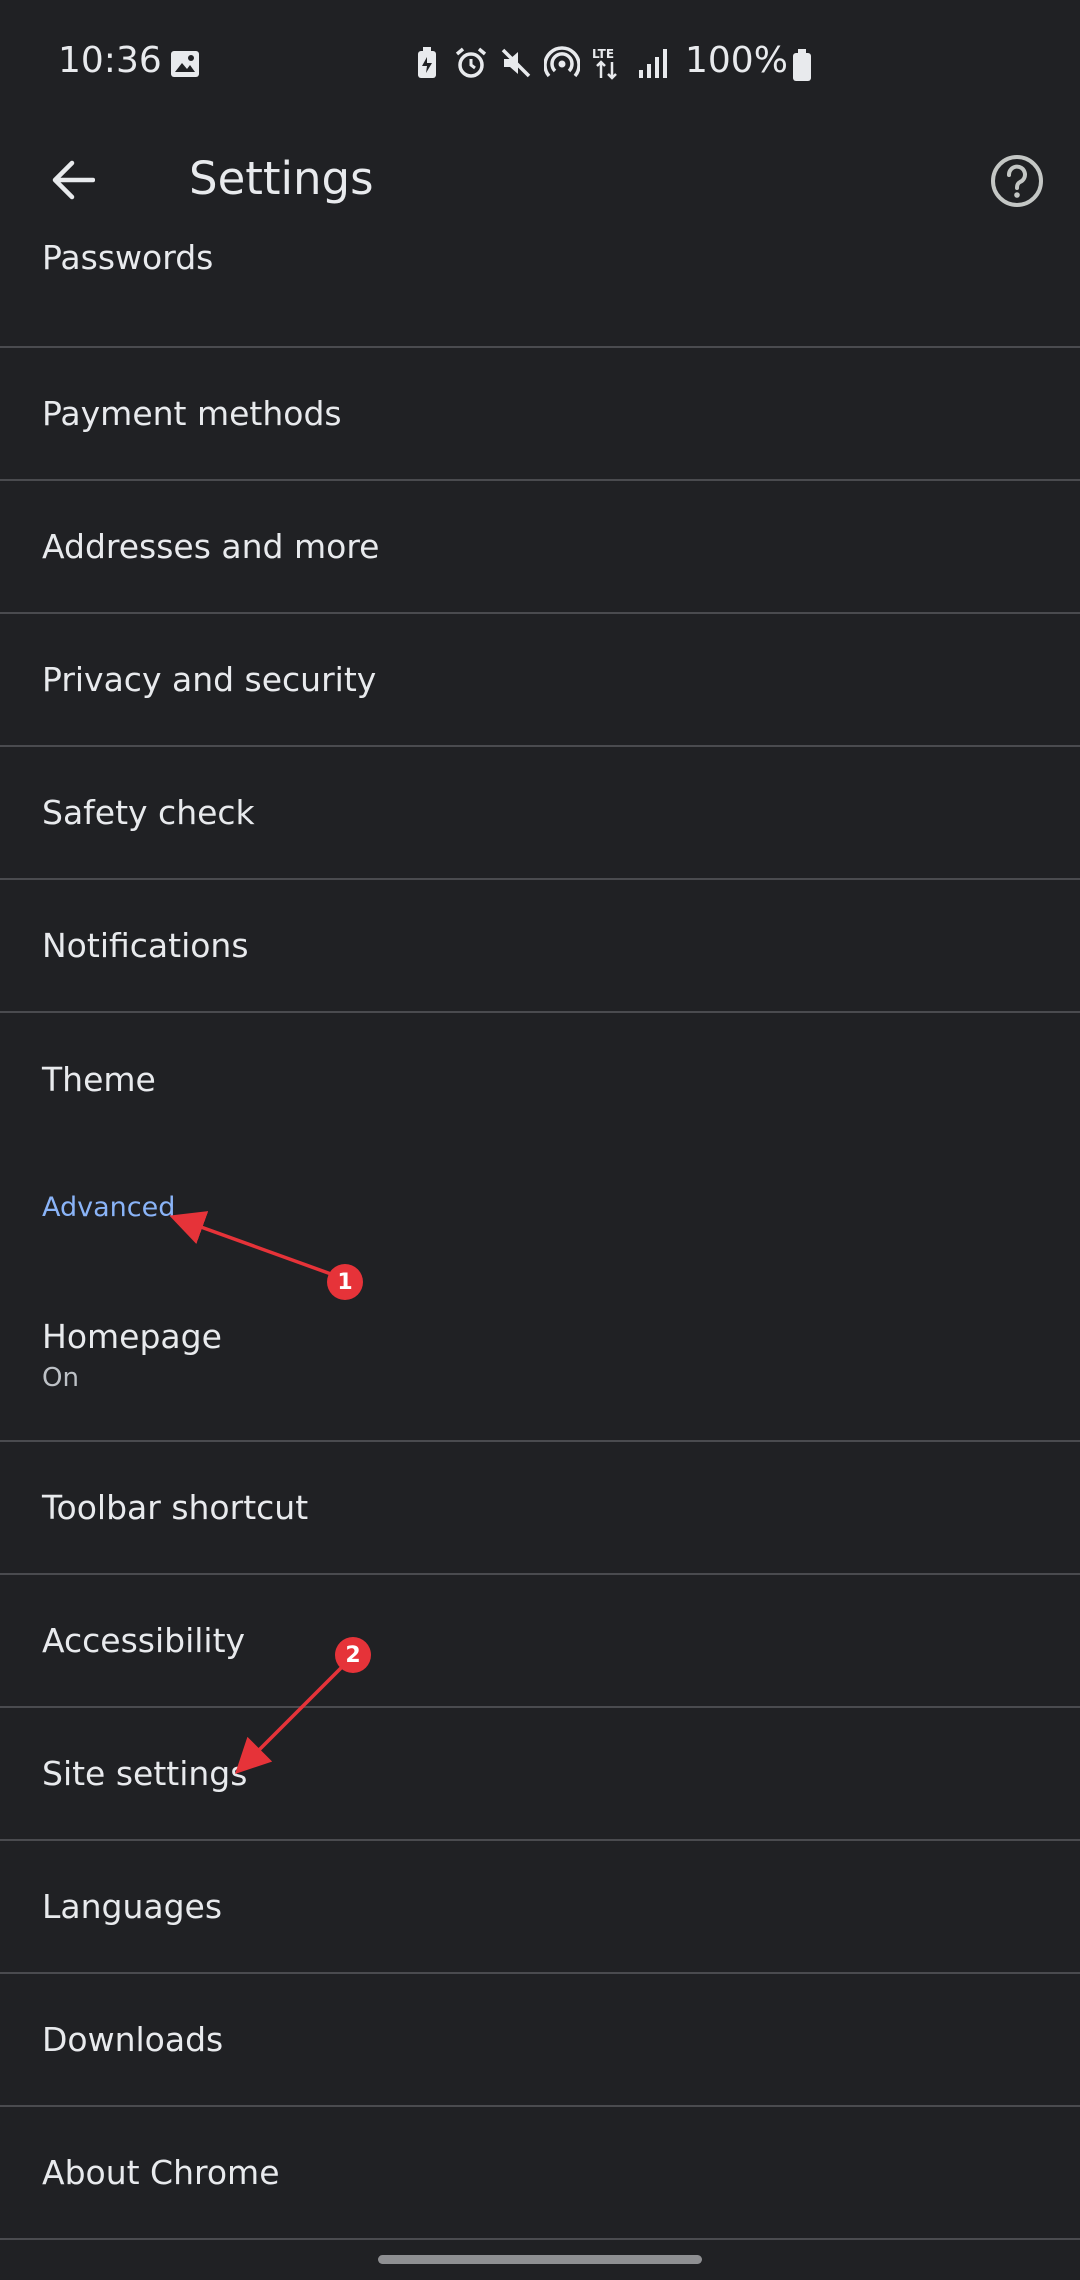 Image resolution: width=1080 pixels, height=2280 pixels. What do you see at coordinates (209, 679) in the screenshot?
I see `settings-item-label: Privacy and security` at bounding box center [209, 679].